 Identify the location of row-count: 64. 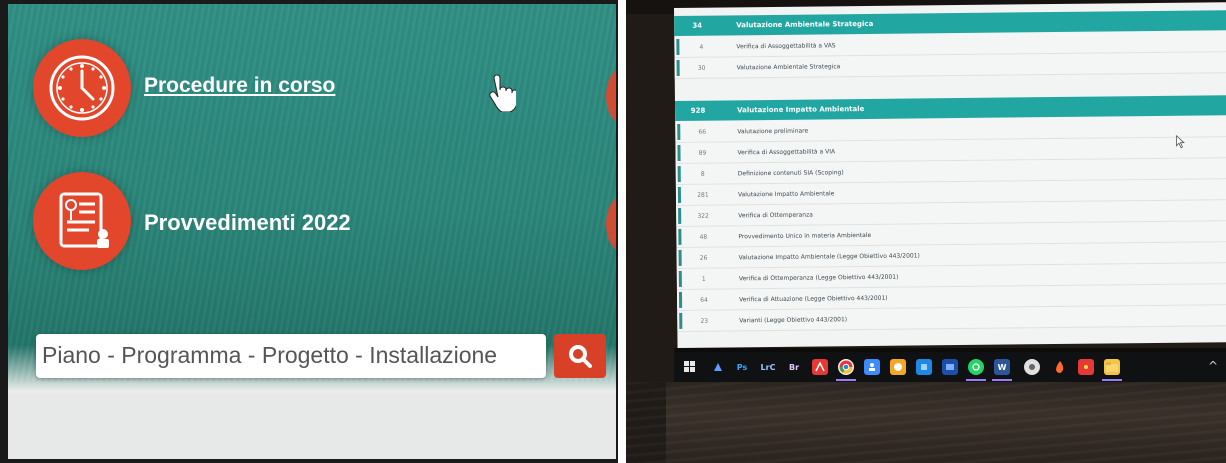
(704, 300).